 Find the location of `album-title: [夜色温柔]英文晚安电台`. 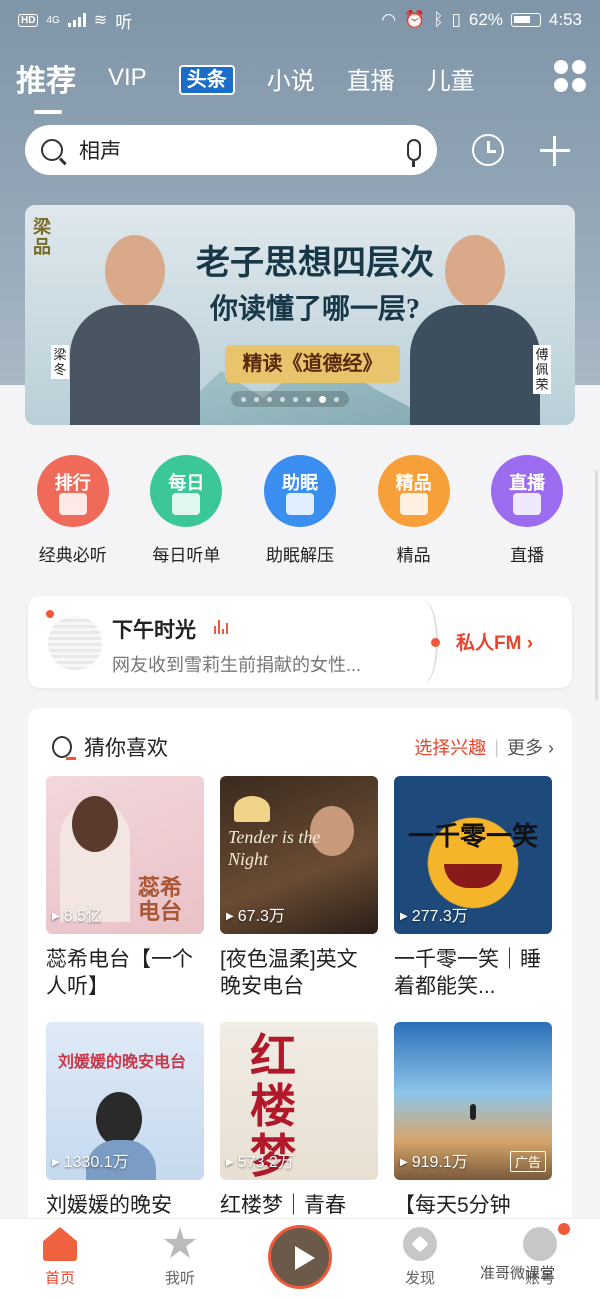

album-title: [夜色温柔]英文晚安电台 is located at coordinates (289, 973).